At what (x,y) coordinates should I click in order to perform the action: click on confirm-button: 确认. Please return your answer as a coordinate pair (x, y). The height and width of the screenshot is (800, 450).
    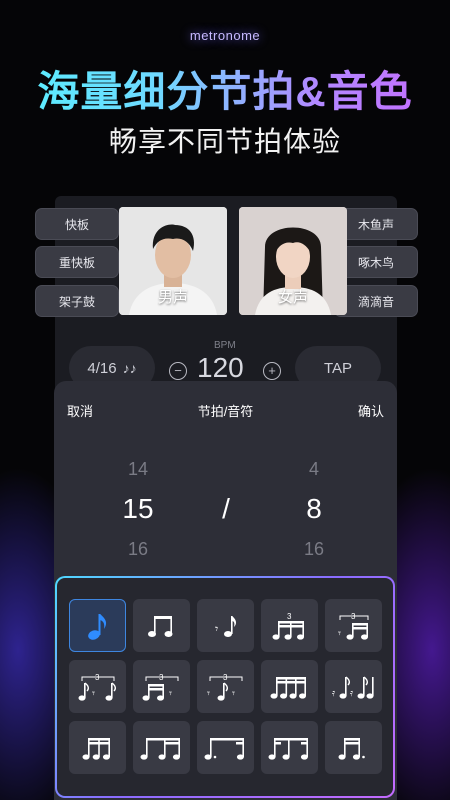
    Looking at the image, I should click on (371, 410).